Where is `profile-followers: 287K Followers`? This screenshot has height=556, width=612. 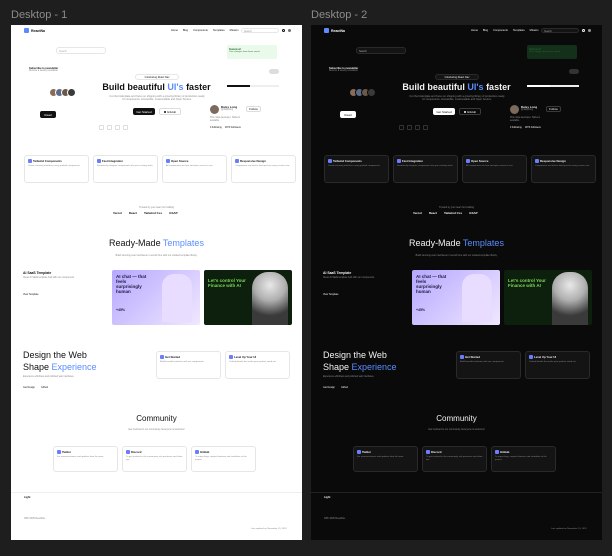
profile-followers: 287K Followers is located at coordinates (533, 128).